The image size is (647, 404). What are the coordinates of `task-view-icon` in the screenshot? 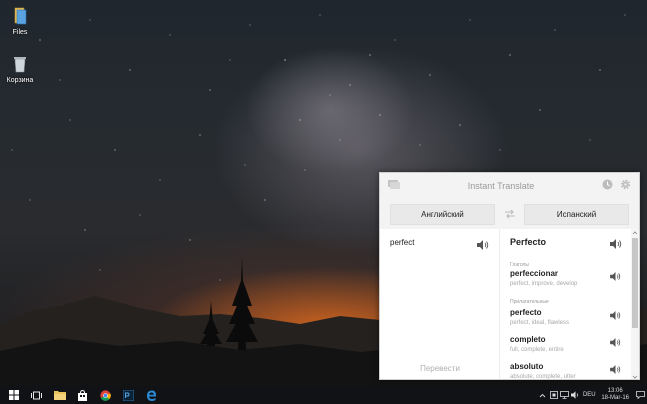 It's located at (36, 395).